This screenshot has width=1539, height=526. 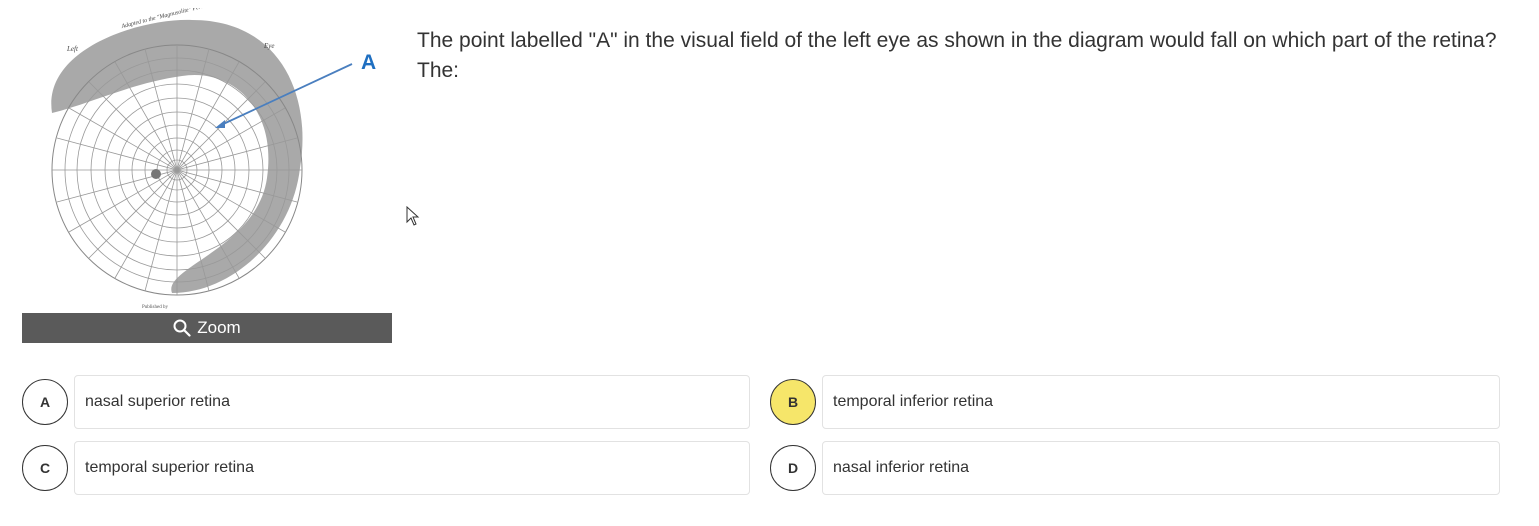 I want to click on option-a-badge: A, so click(x=45, y=402).